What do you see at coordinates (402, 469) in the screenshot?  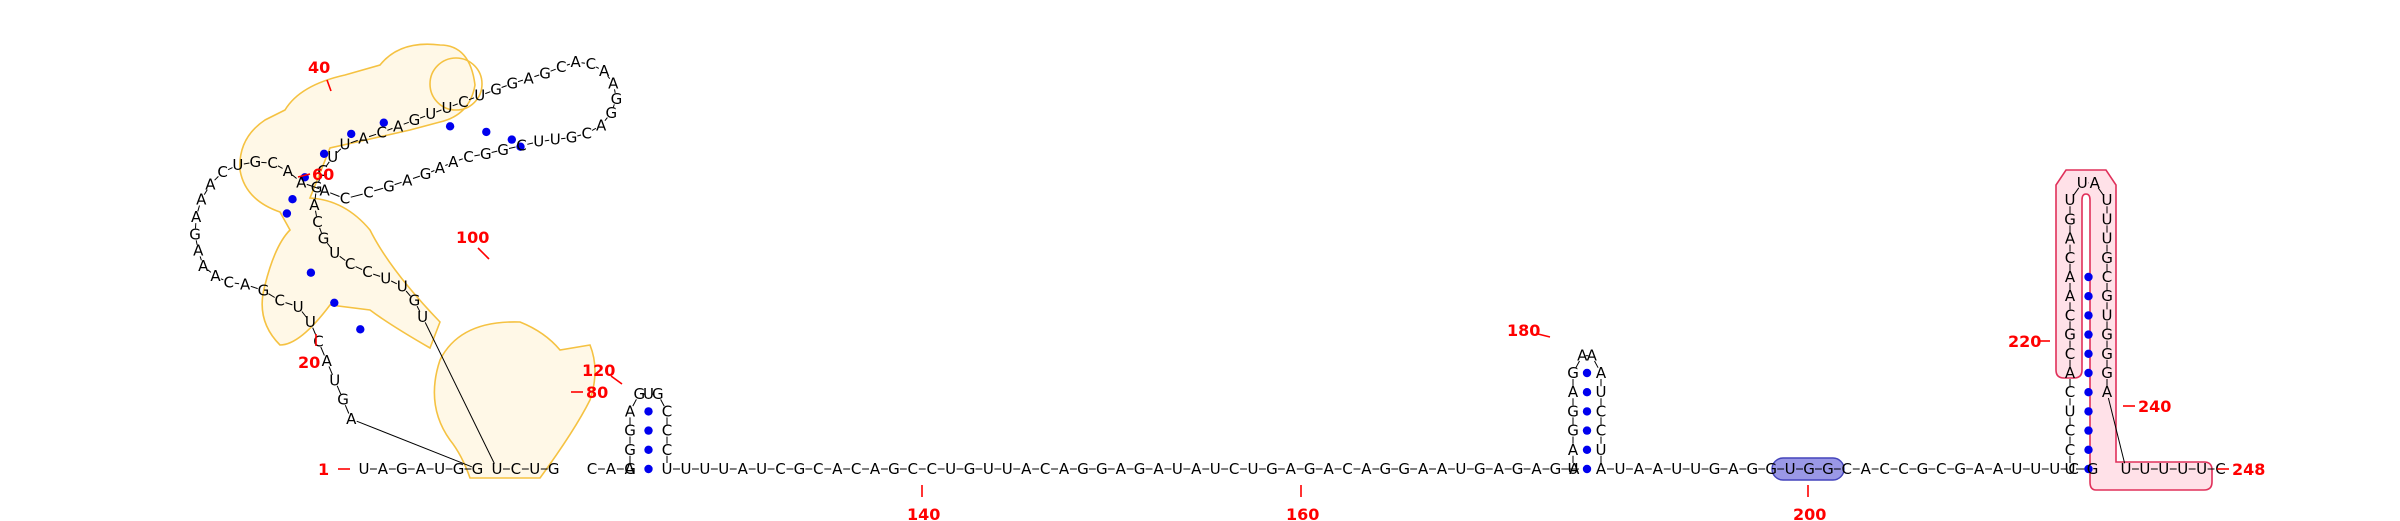 I see `trunk-seg1-nt: G` at bounding box center [402, 469].